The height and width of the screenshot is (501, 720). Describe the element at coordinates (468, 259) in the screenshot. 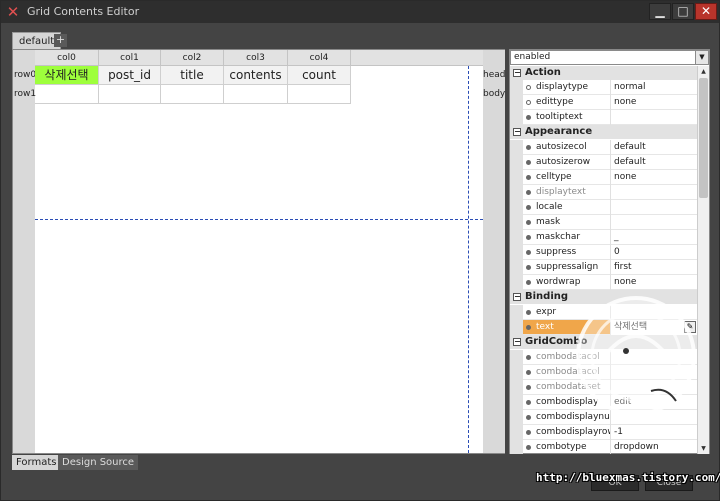

I see `width-guide-line` at that location.